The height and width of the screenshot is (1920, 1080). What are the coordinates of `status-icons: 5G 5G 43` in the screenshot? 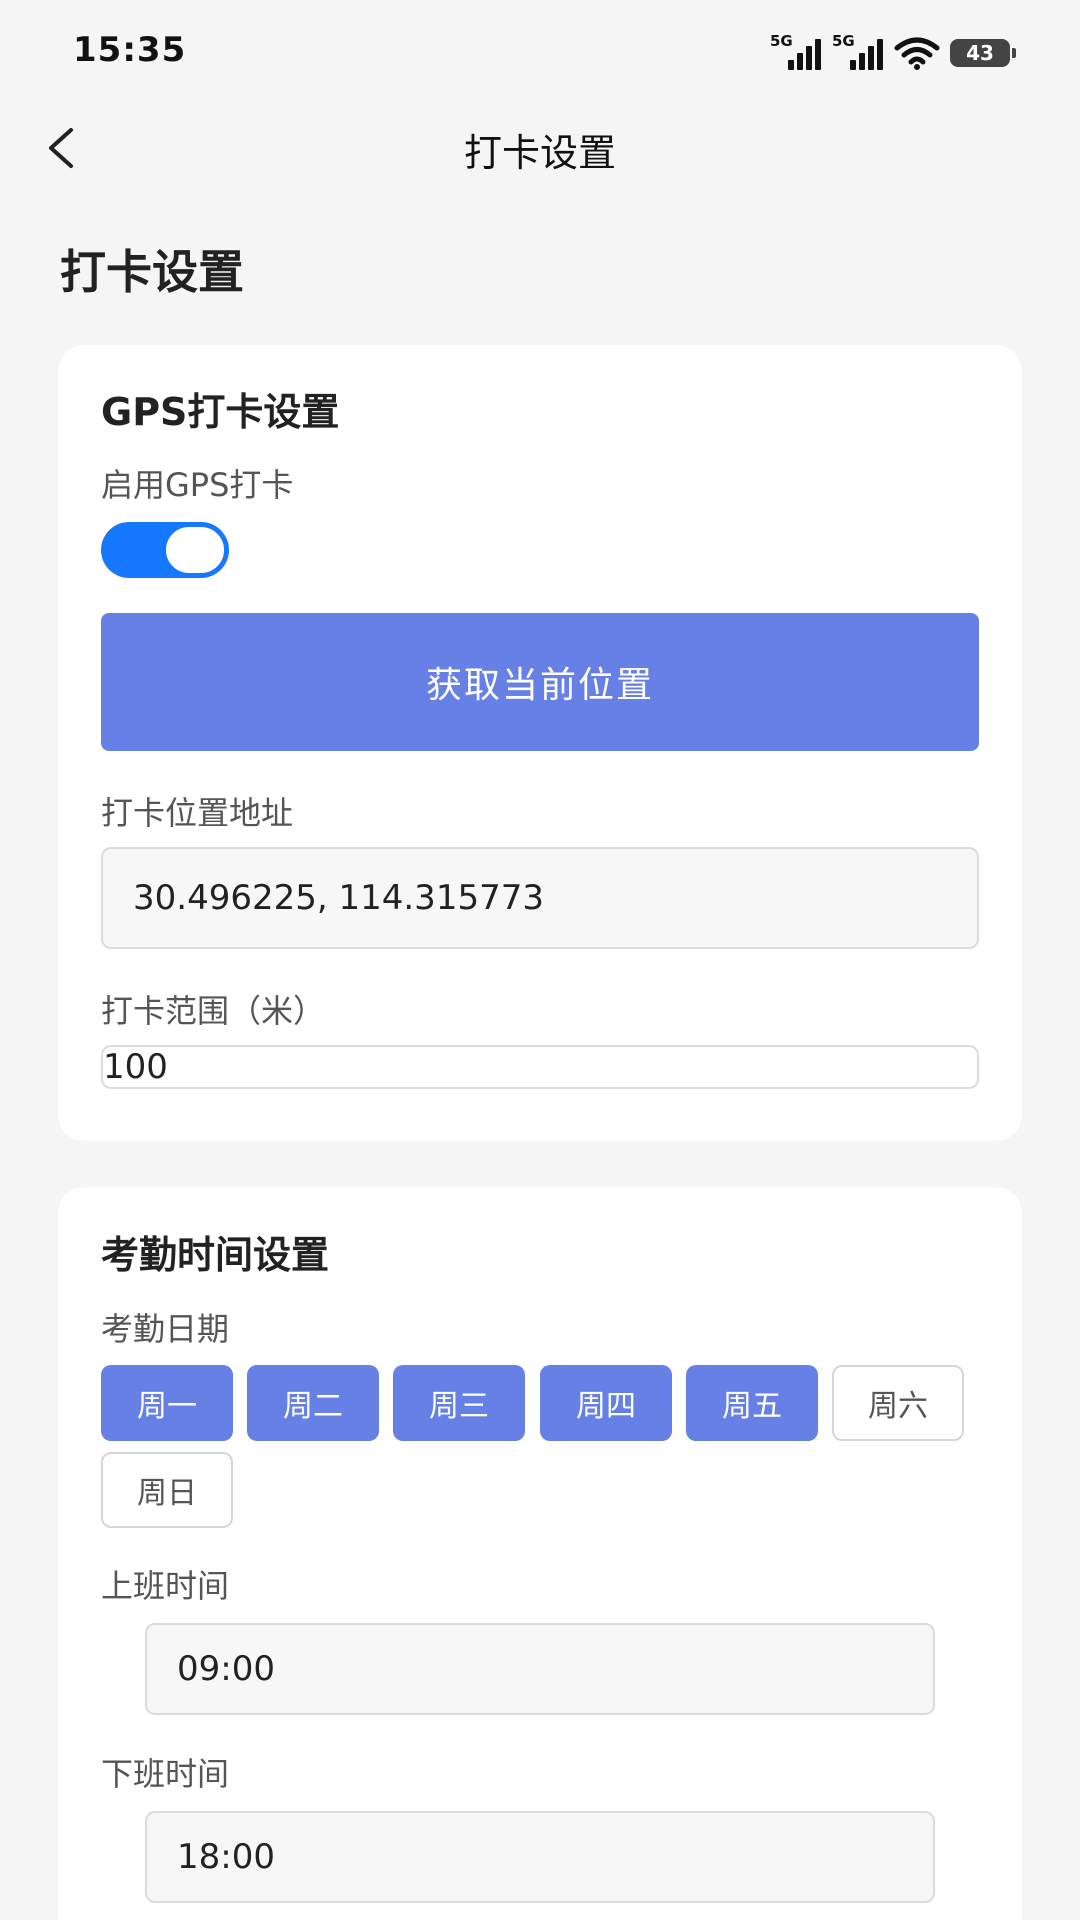 It's located at (893, 50).